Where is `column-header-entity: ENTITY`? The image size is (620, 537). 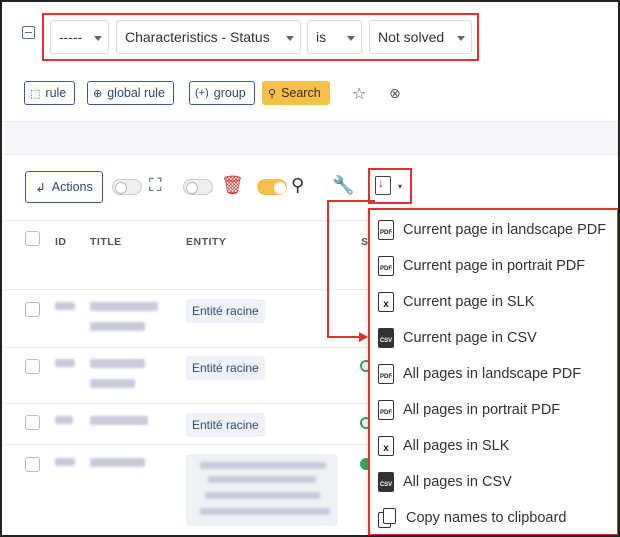
column-header-entity: ENTITY is located at coordinates (206, 242).